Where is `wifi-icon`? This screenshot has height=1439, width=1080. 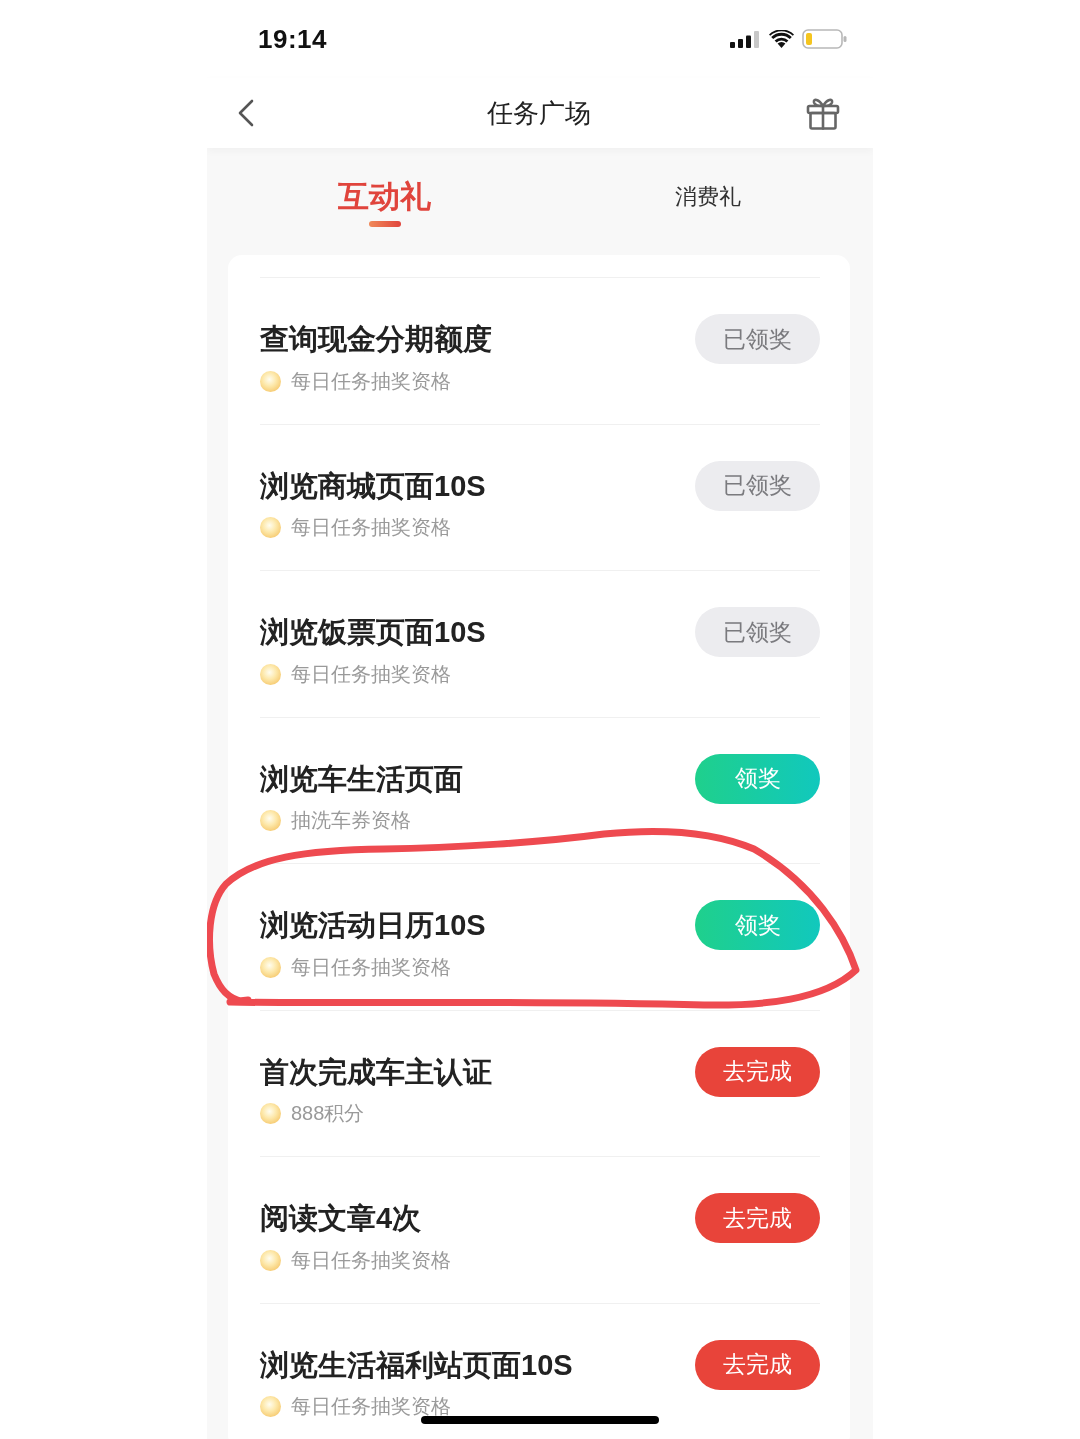 wifi-icon is located at coordinates (781, 39).